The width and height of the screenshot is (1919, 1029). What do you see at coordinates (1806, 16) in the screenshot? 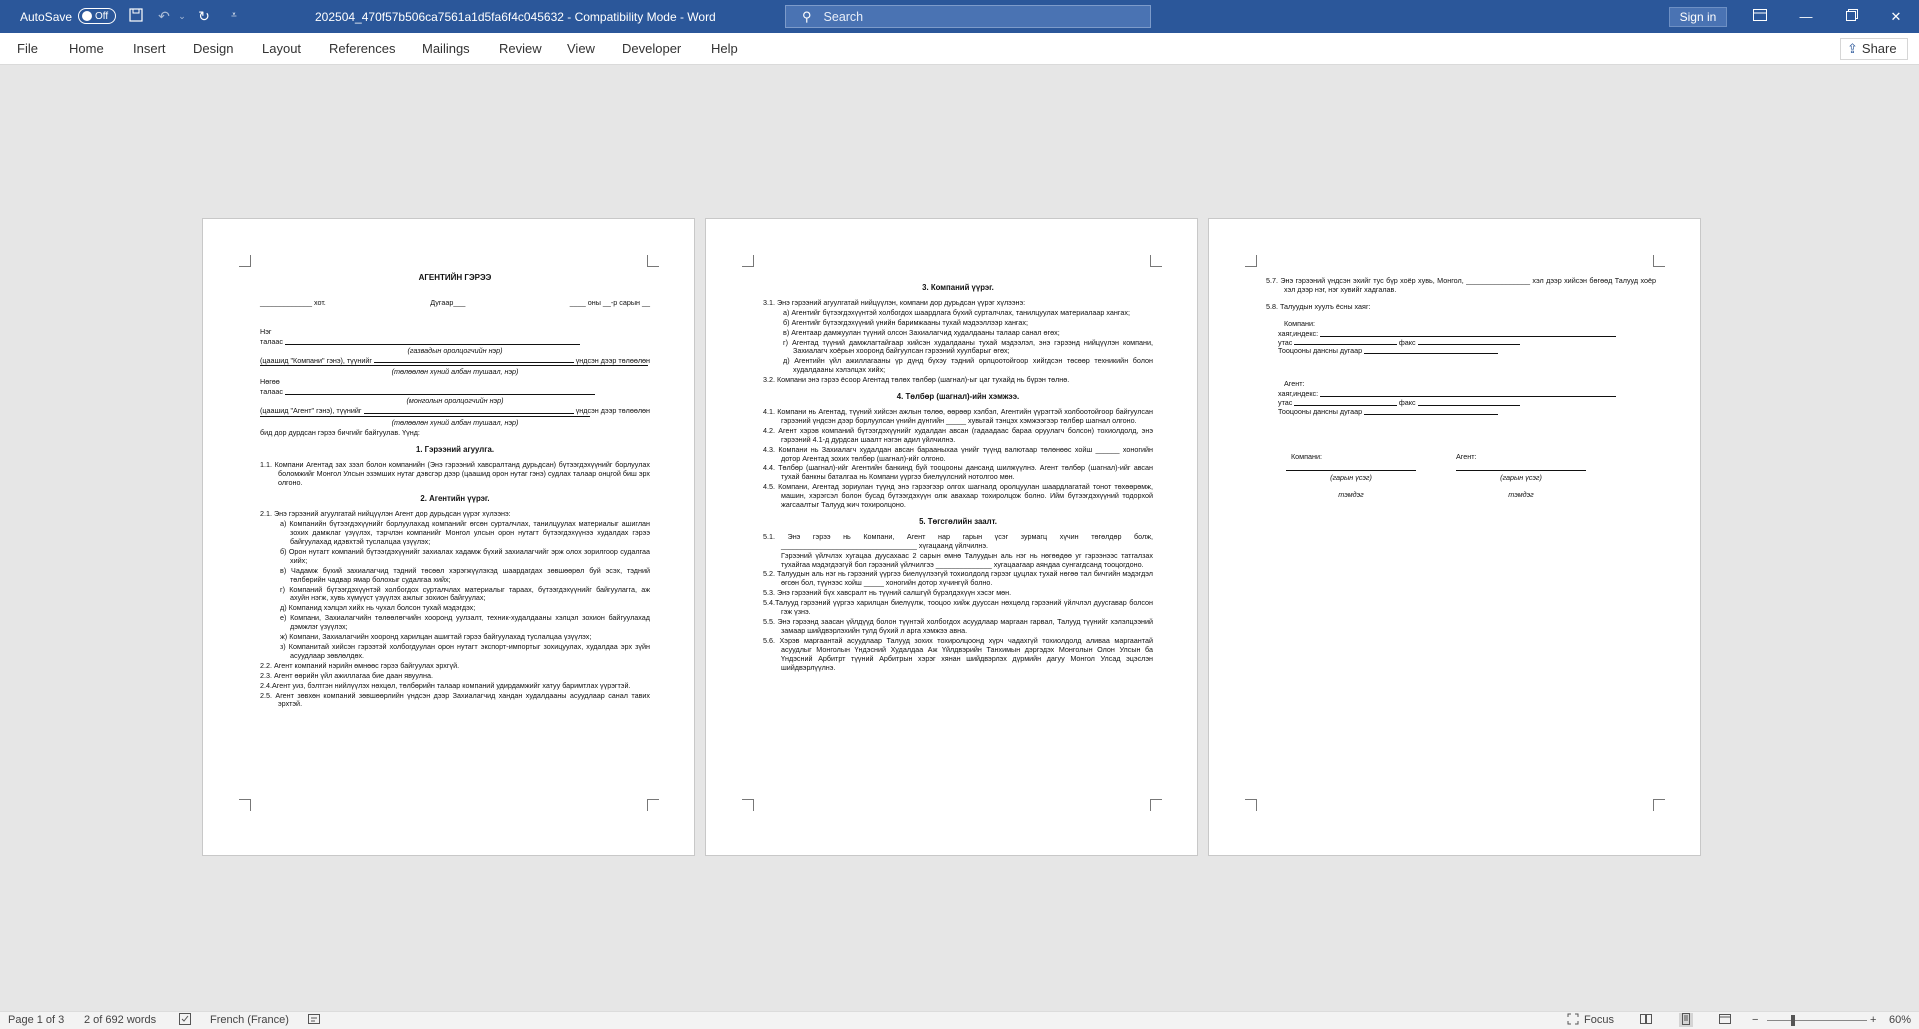
I see `minimize-icon: —` at bounding box center [1806, 16].